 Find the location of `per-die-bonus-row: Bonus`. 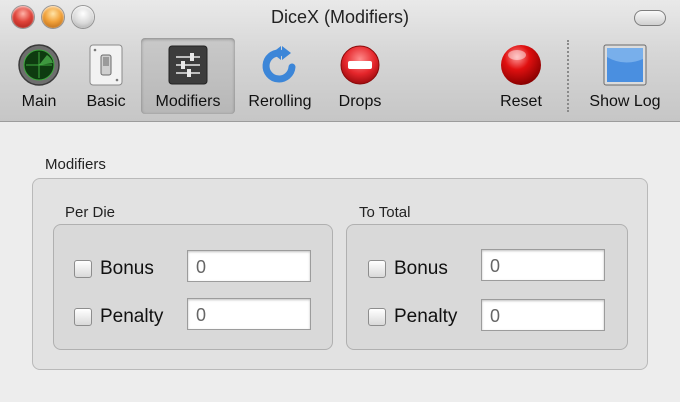

per-die-bonus-row: Bonus is located at coordinates (114, 269).